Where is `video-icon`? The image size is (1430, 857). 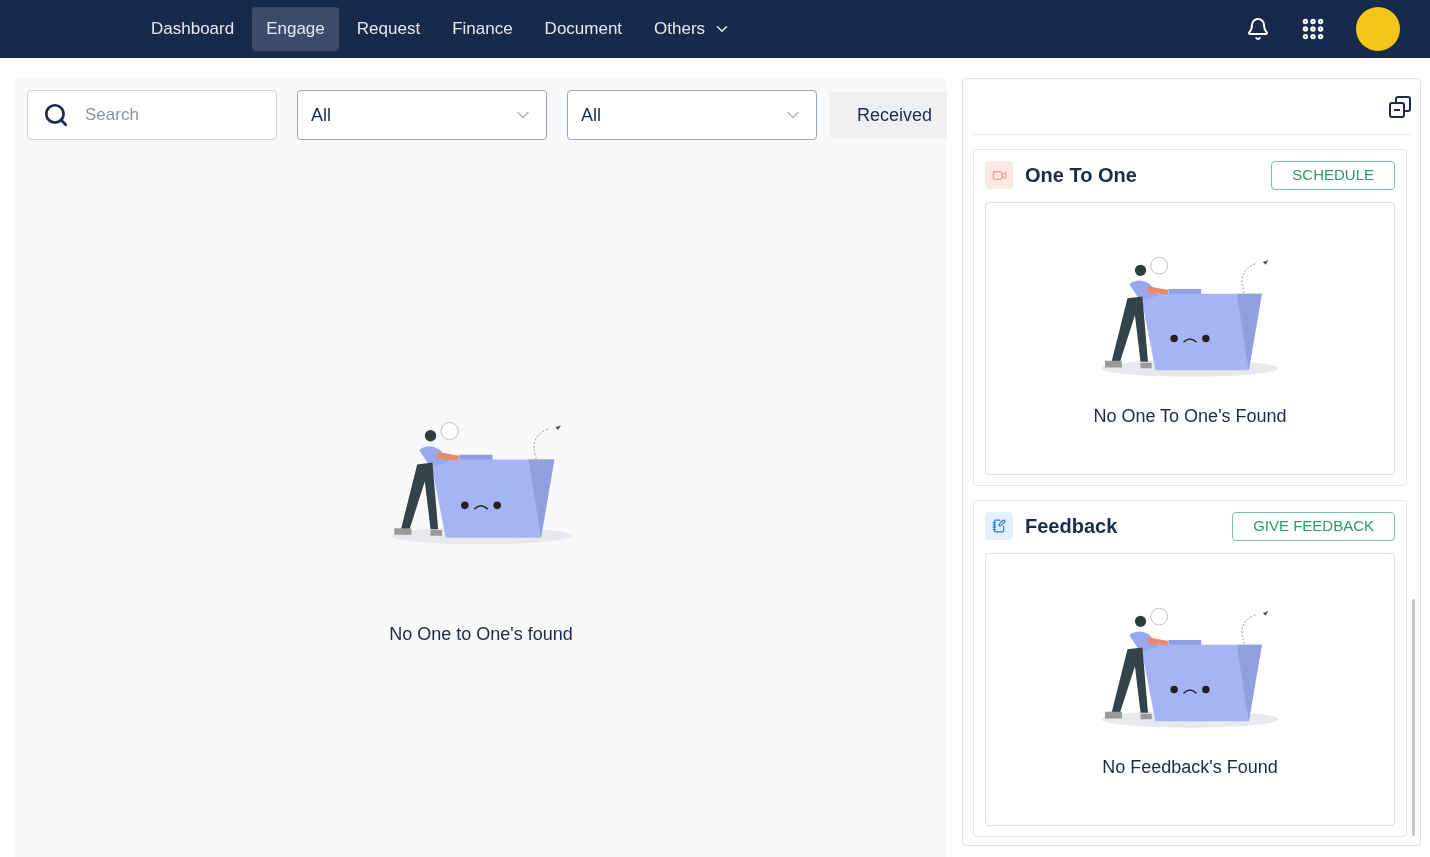 video-icon is located at coordinates (999, 175).